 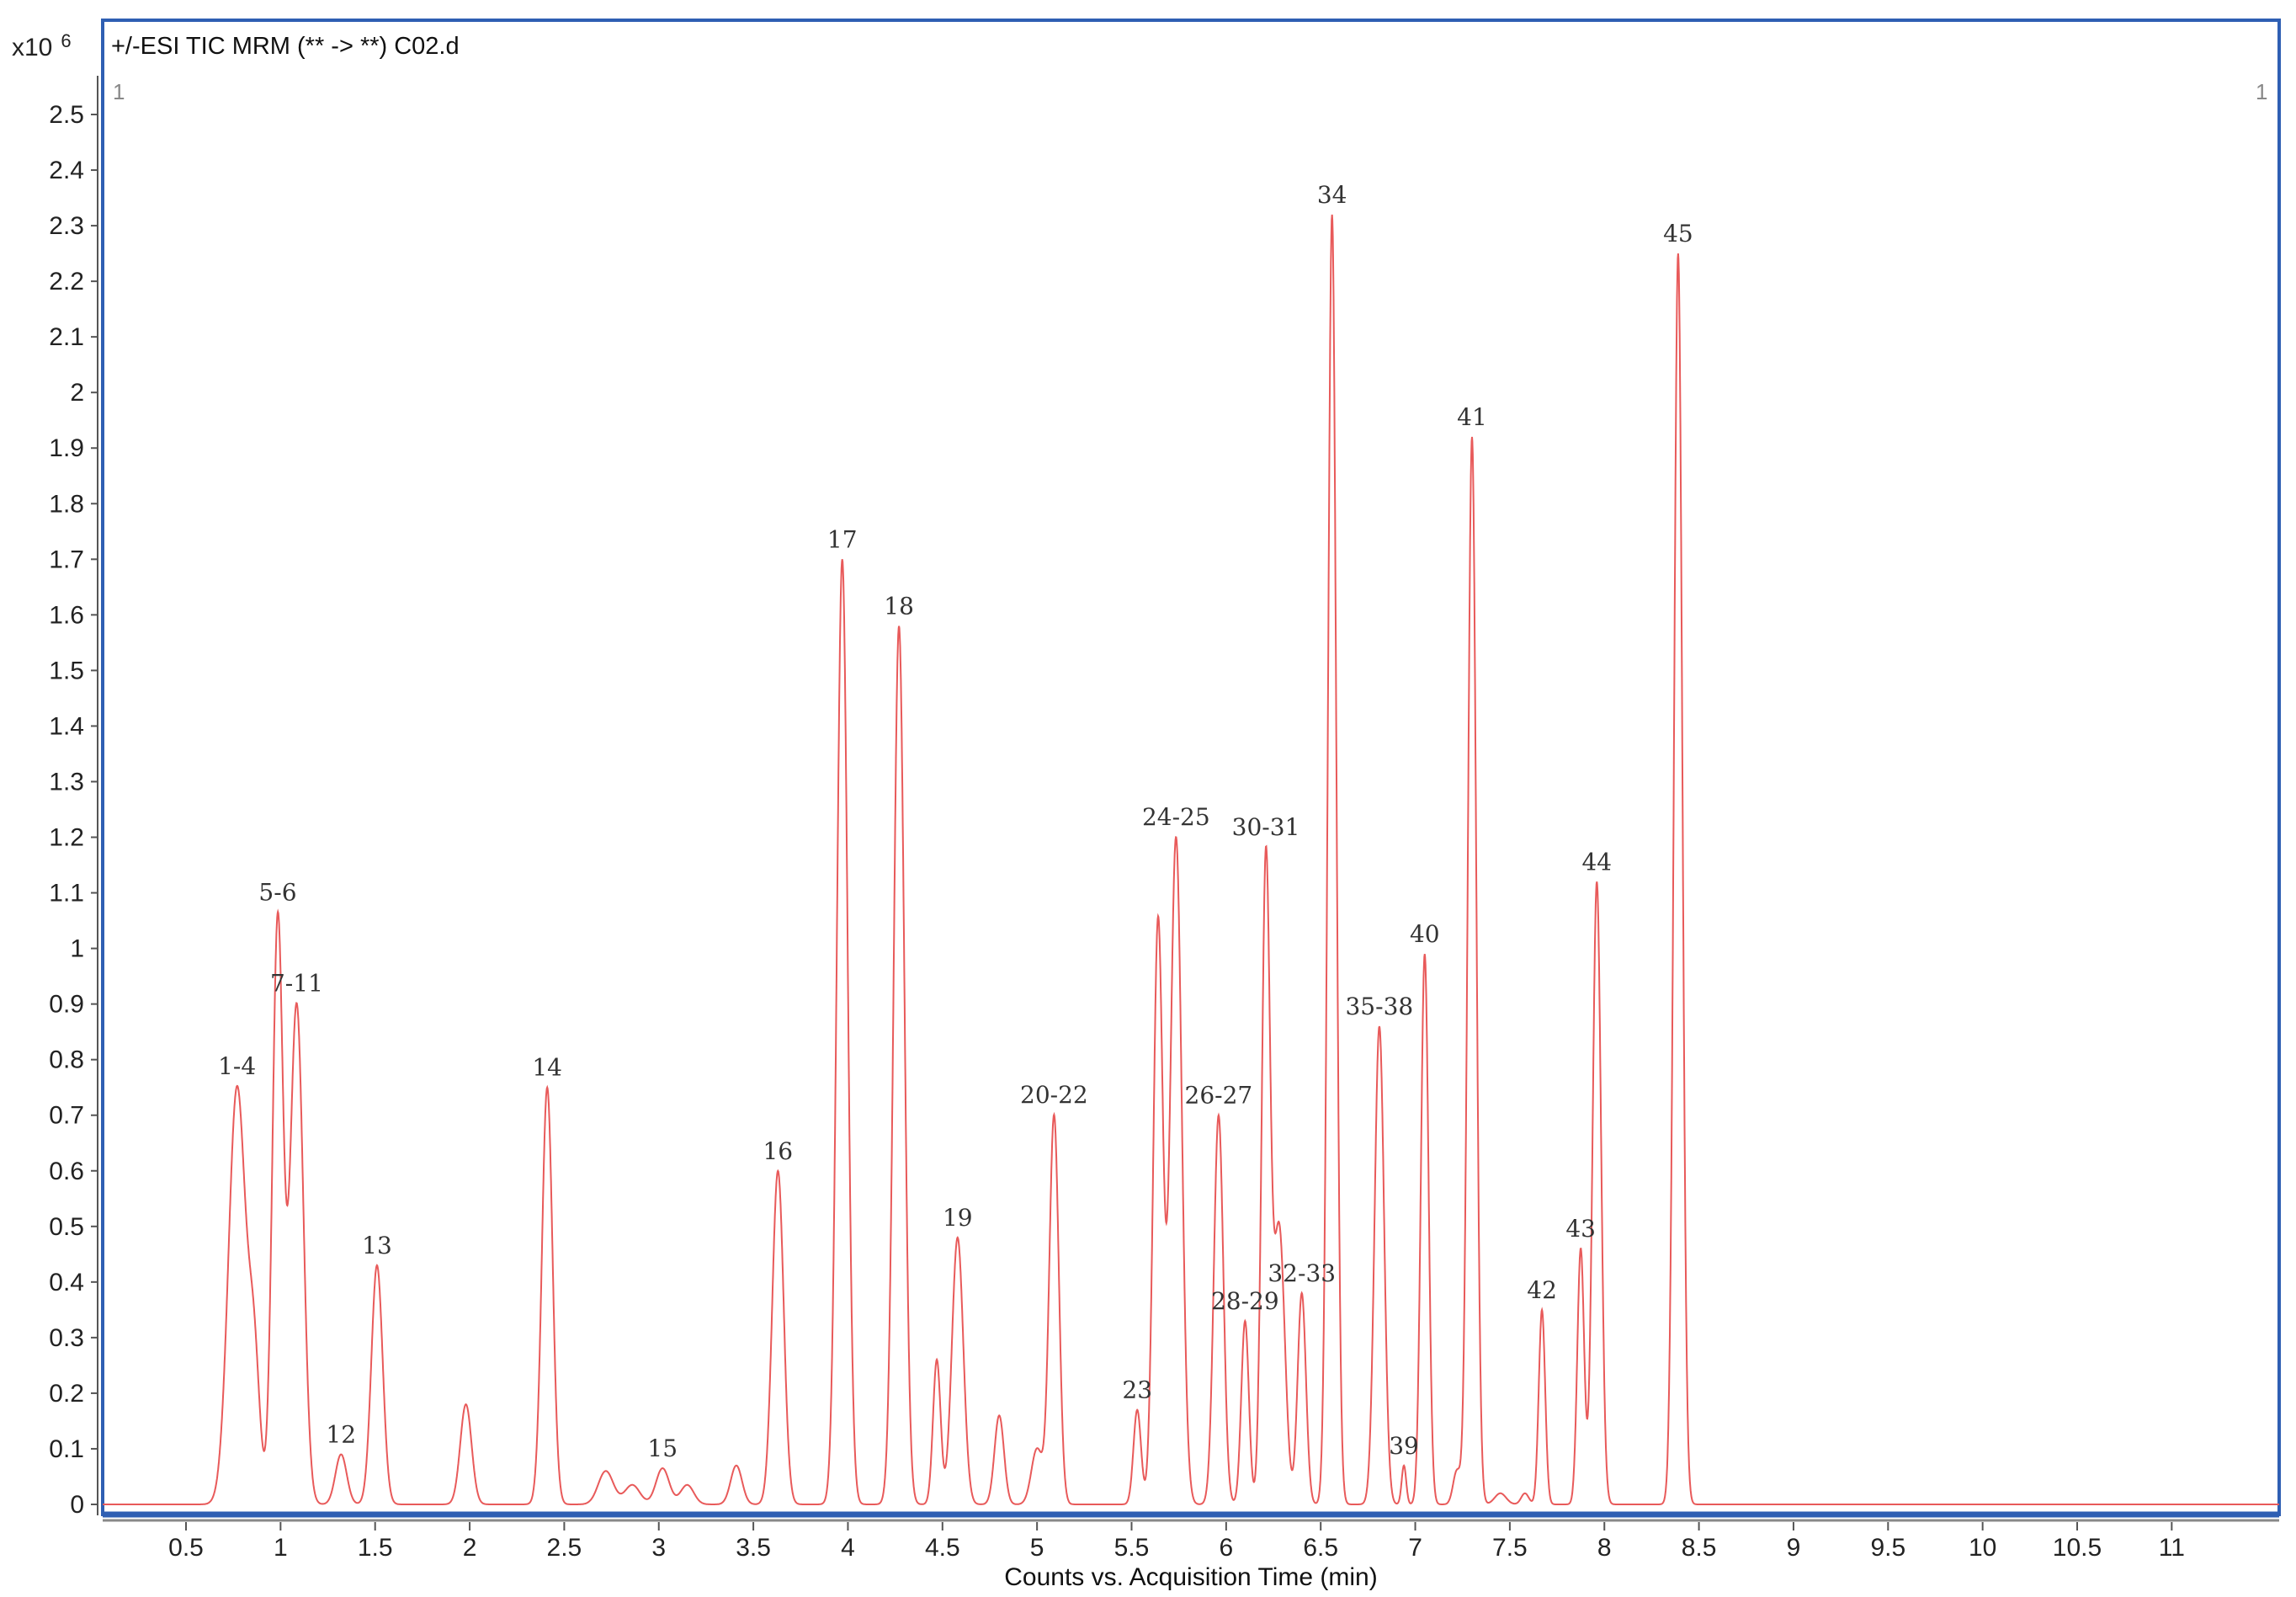 I want to click on y-tick-label: 1.8, so click(x=66, y=504).